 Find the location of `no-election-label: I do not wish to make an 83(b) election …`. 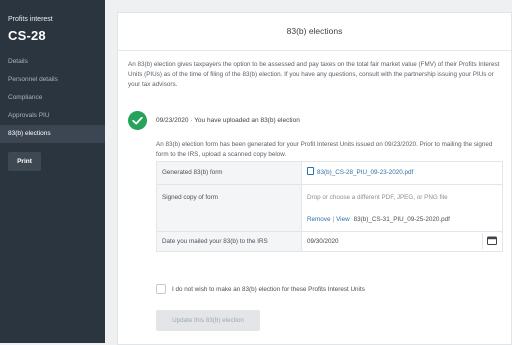

no-election-label: I do not wish to make an 83(b) election … is located at coordinates (268, 289).